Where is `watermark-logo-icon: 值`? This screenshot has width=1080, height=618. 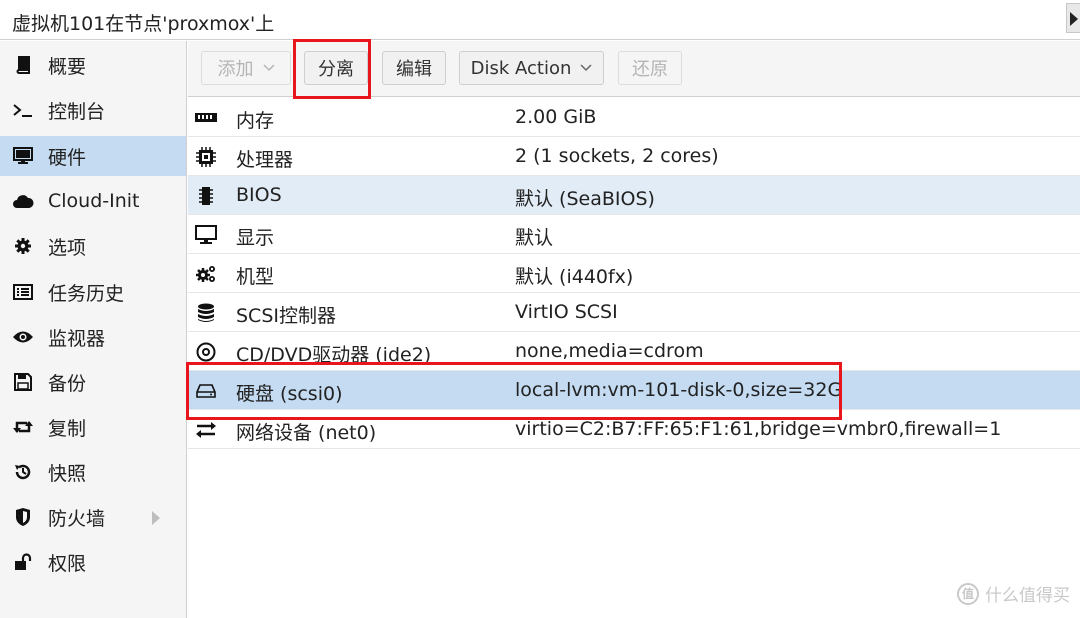
watermark-logo-icon: 值 is located at coordinates (968, 593).